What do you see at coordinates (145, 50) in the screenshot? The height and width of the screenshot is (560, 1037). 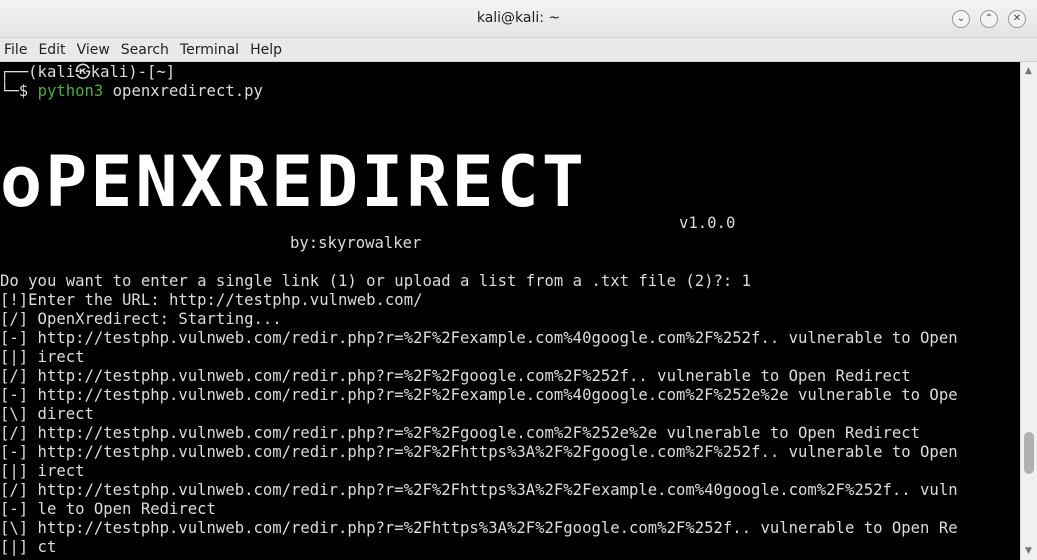 I see `menu-search: Search` at bounding box center [145, 50].